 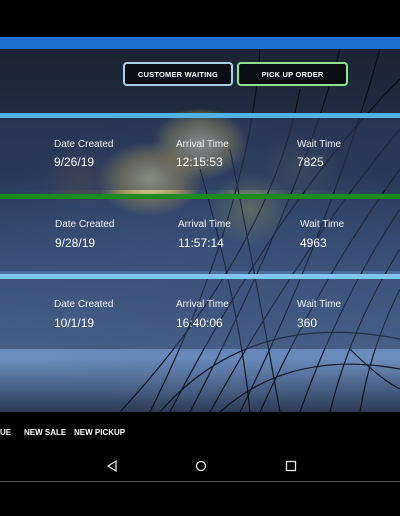 What do you see at coordinates (178, 74) in the screenshot?
I see `customer-waiting-button: CUSTOMER WAITING` at bounding box center [178, 74].